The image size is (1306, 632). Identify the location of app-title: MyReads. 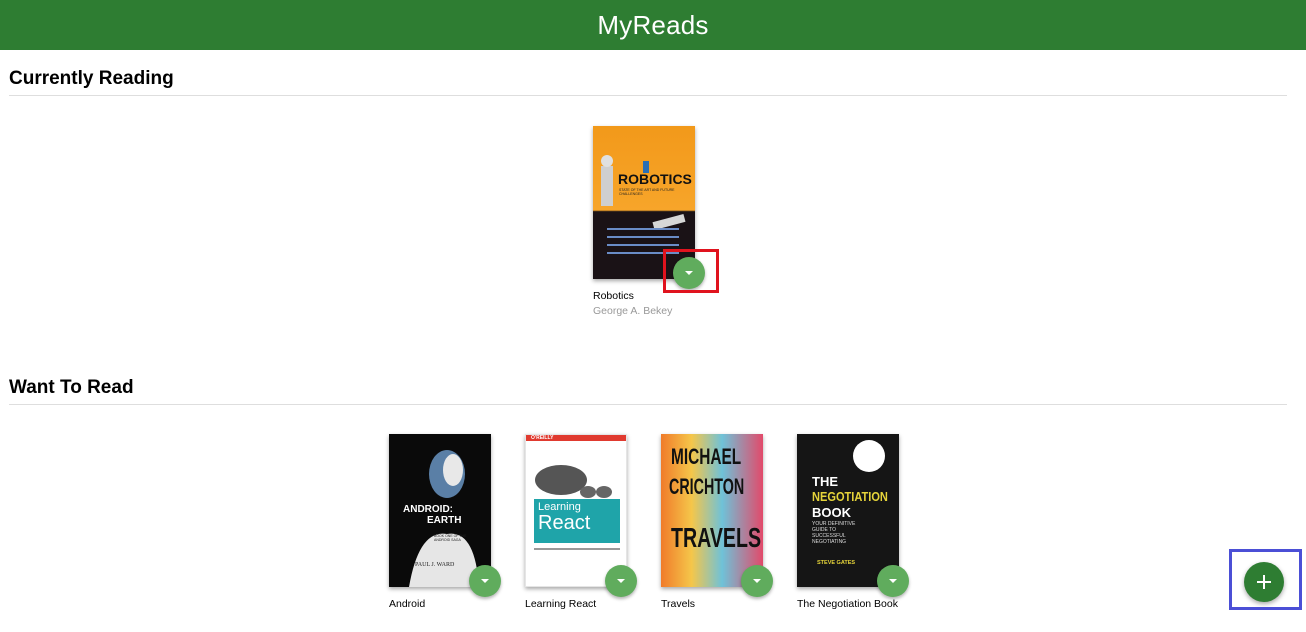
(653, 24).